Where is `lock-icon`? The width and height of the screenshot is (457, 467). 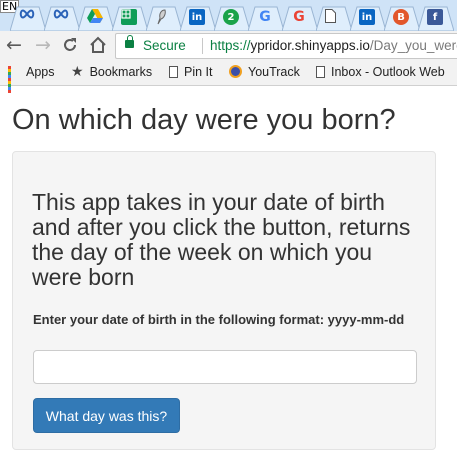
lock-icon is located at coordinates (129, 41).